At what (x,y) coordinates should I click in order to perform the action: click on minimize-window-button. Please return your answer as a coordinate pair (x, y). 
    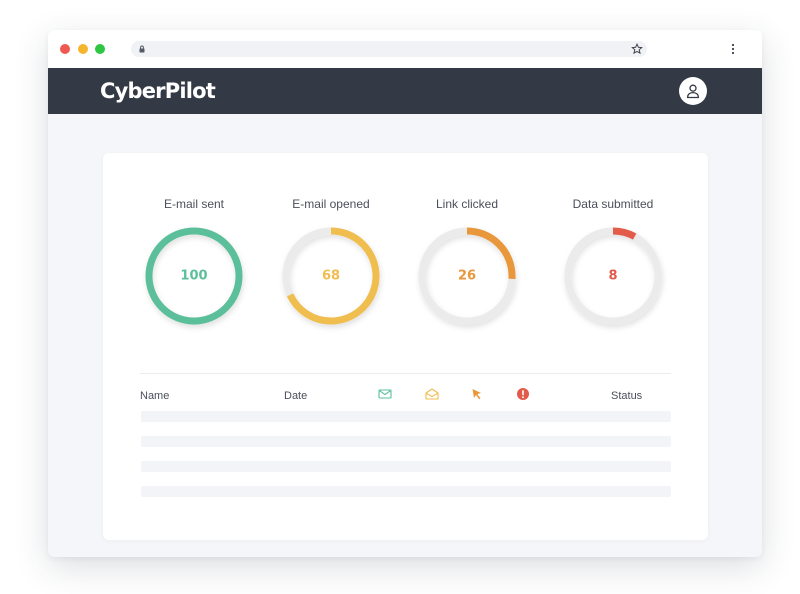
    Looking at the image, I should click on (83, 49).